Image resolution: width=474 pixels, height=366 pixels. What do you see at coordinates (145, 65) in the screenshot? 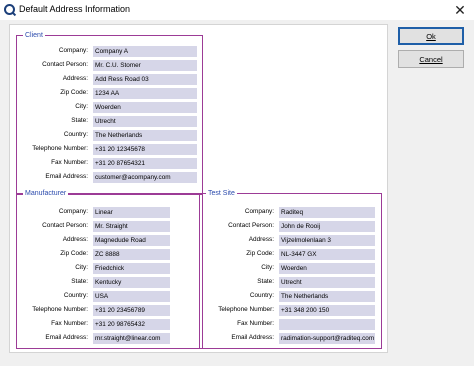
I see `contact-person-field: Mr. C.U. Stomer` at bounding box center [145, 65].